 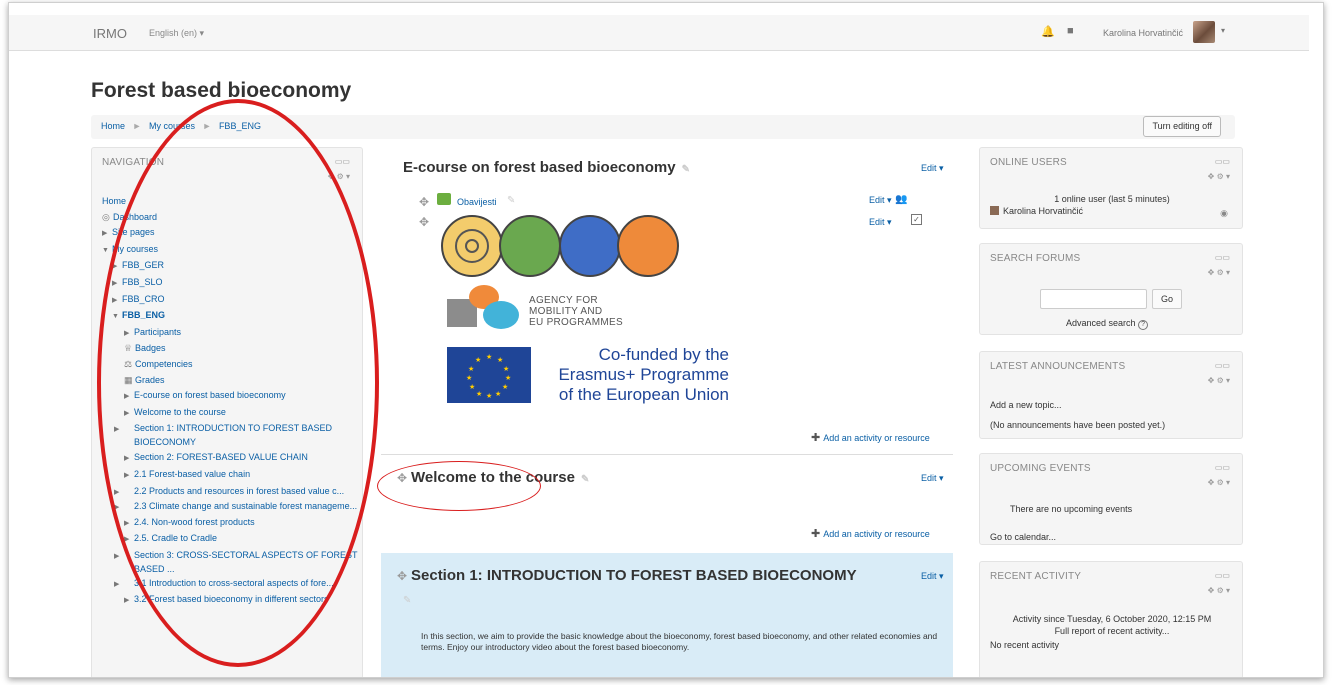 I want to click on nav-item-label: My courses, so click(x=135, y=249).